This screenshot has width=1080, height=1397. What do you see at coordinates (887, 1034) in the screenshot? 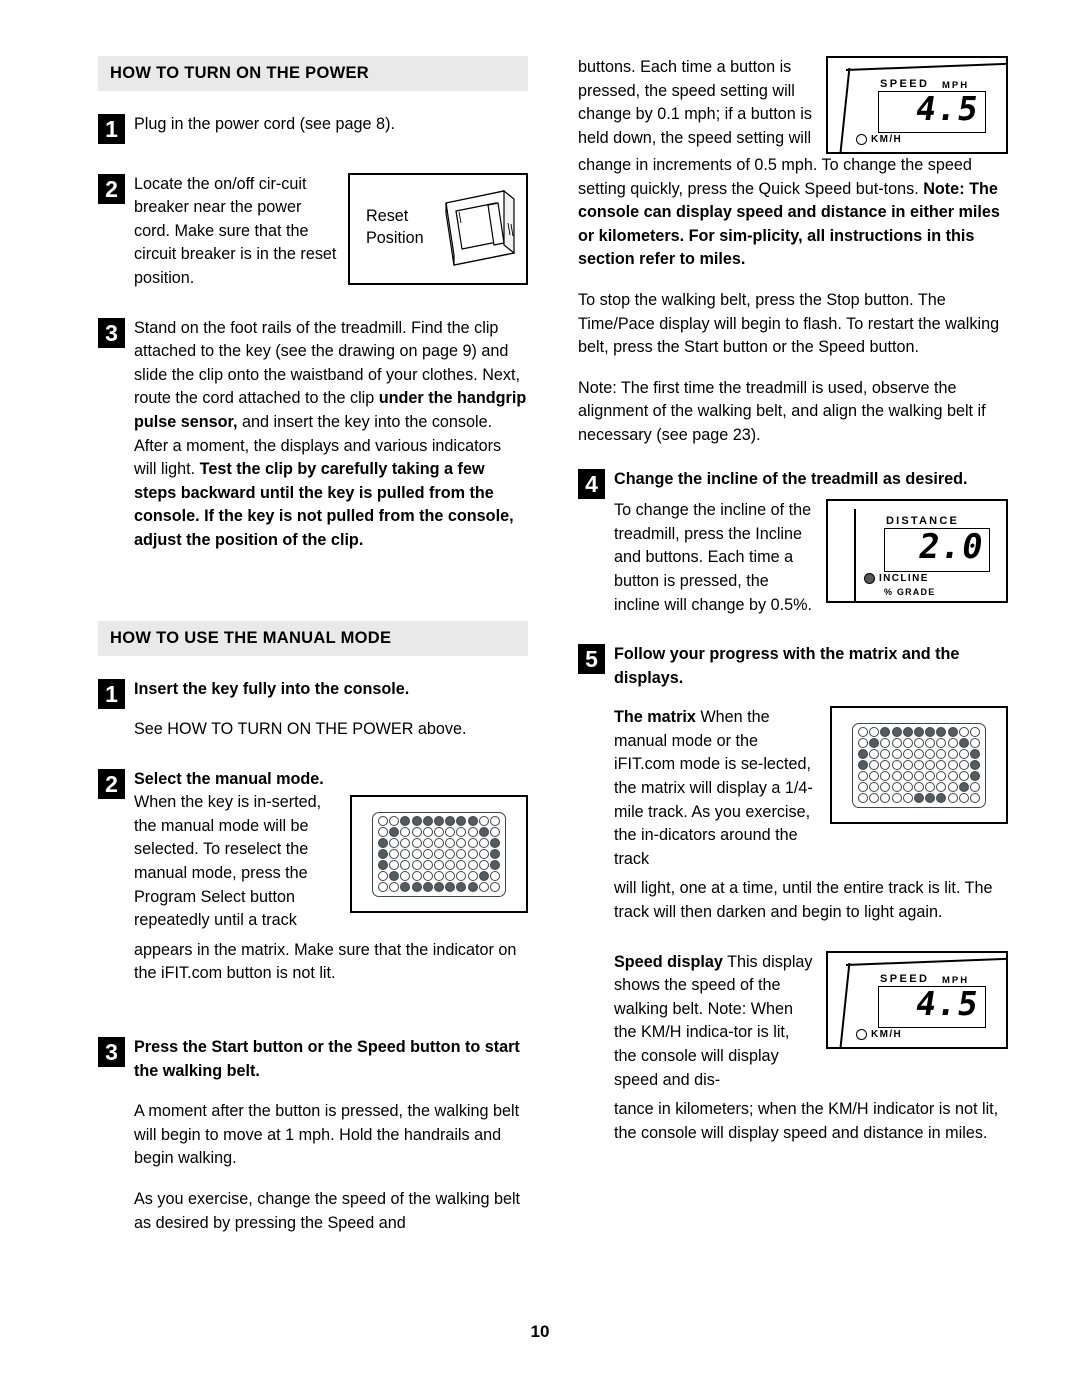
I see `kmh-label: KM/H` at bounding box center [887, 1034].